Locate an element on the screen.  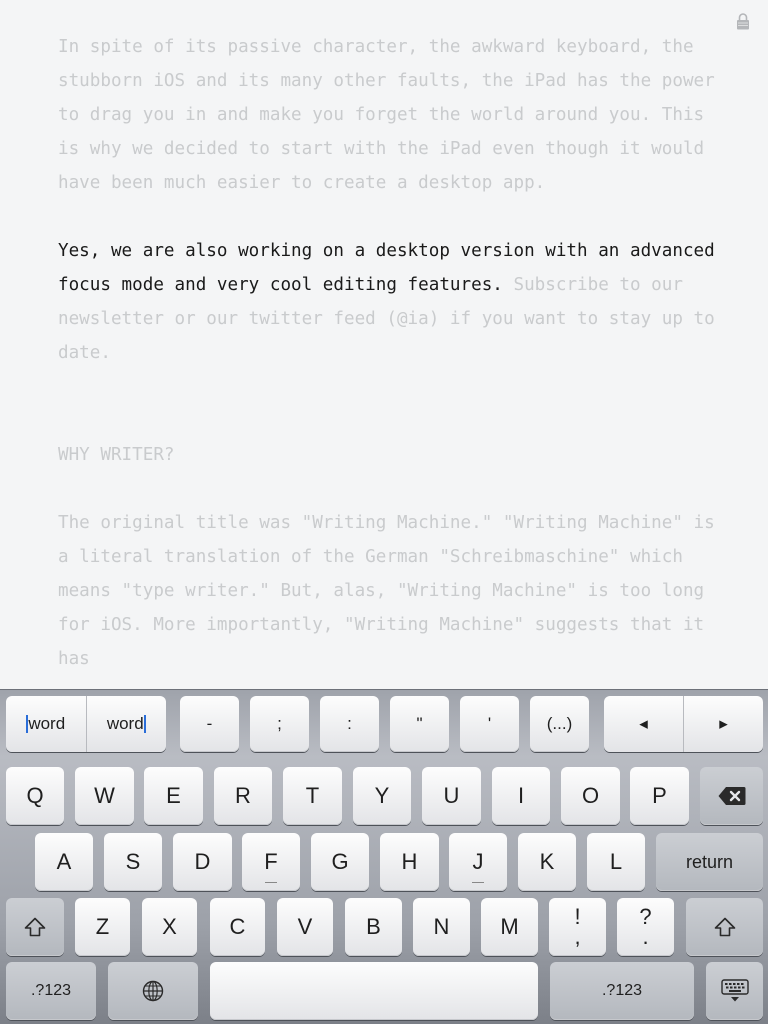
key-m: M is located at coordinates (509, 927).